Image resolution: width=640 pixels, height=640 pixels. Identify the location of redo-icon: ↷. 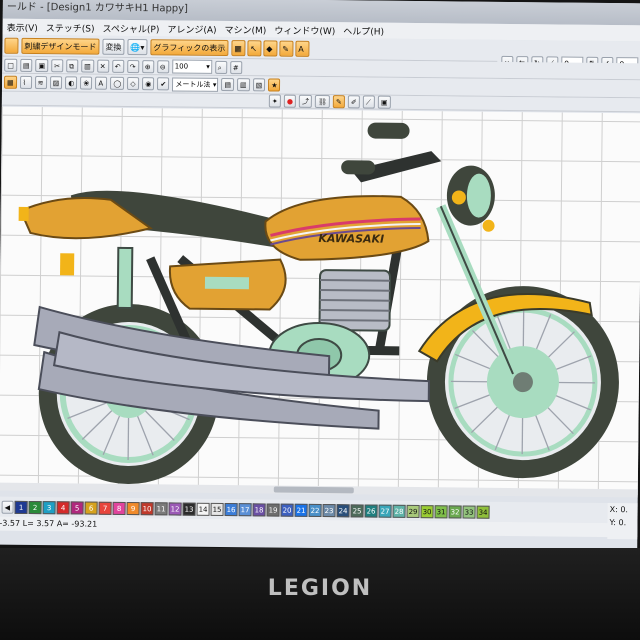
(132, 66).